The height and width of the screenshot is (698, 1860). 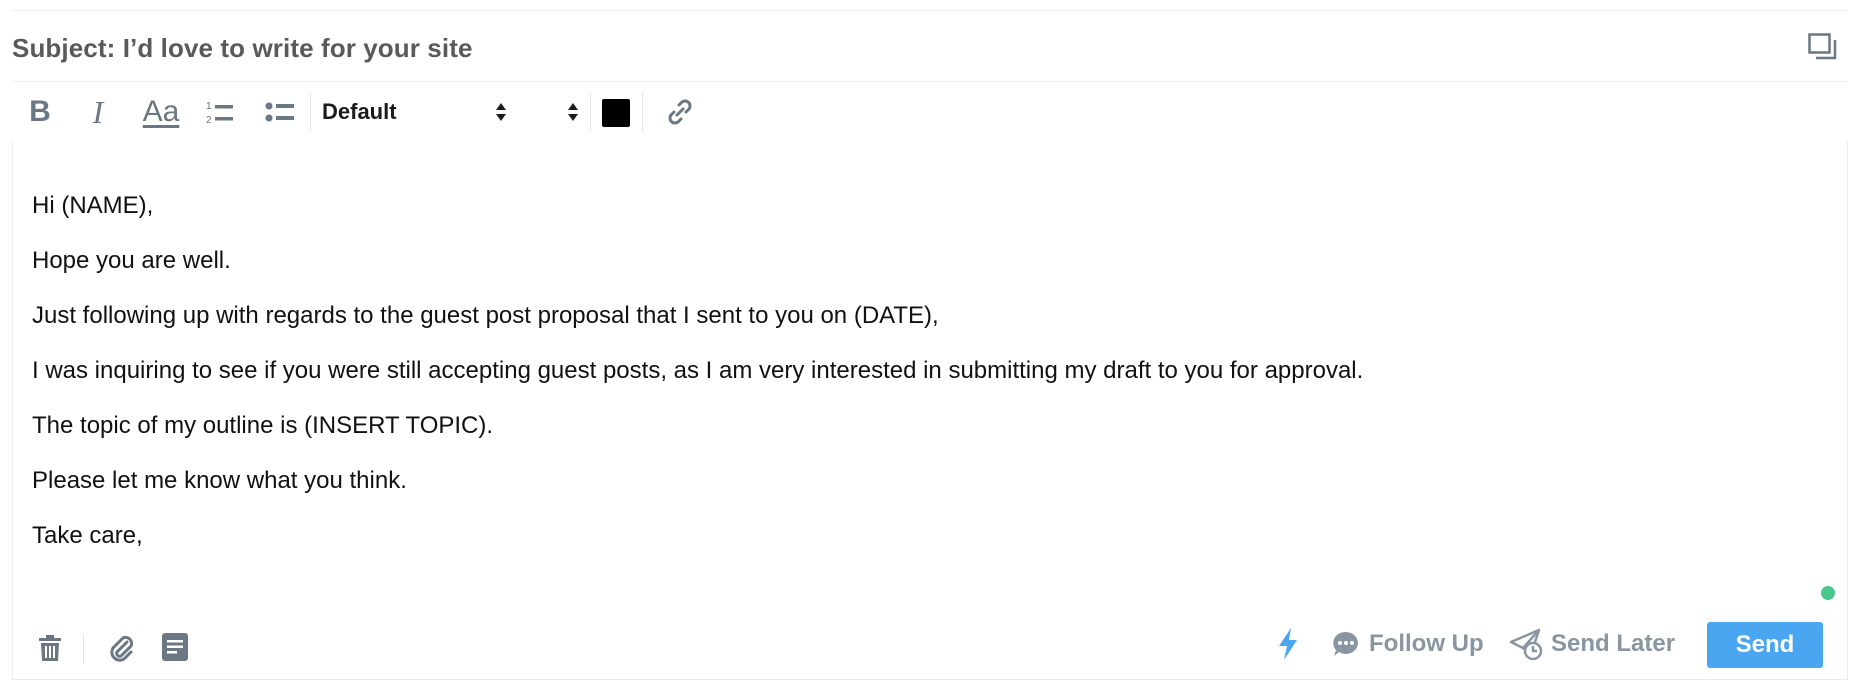 I want to click on send-later-label: Send Later, so click(x=1613, y=643).